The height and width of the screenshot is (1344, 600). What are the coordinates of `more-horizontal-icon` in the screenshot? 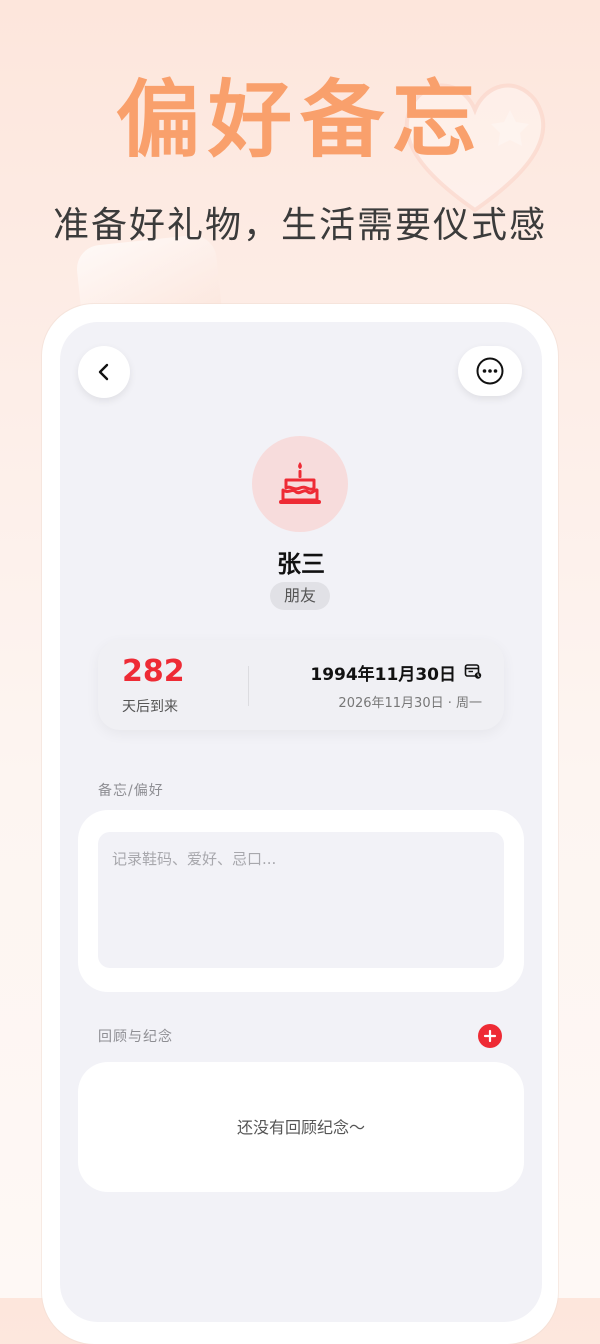 It's located at (490, 371).